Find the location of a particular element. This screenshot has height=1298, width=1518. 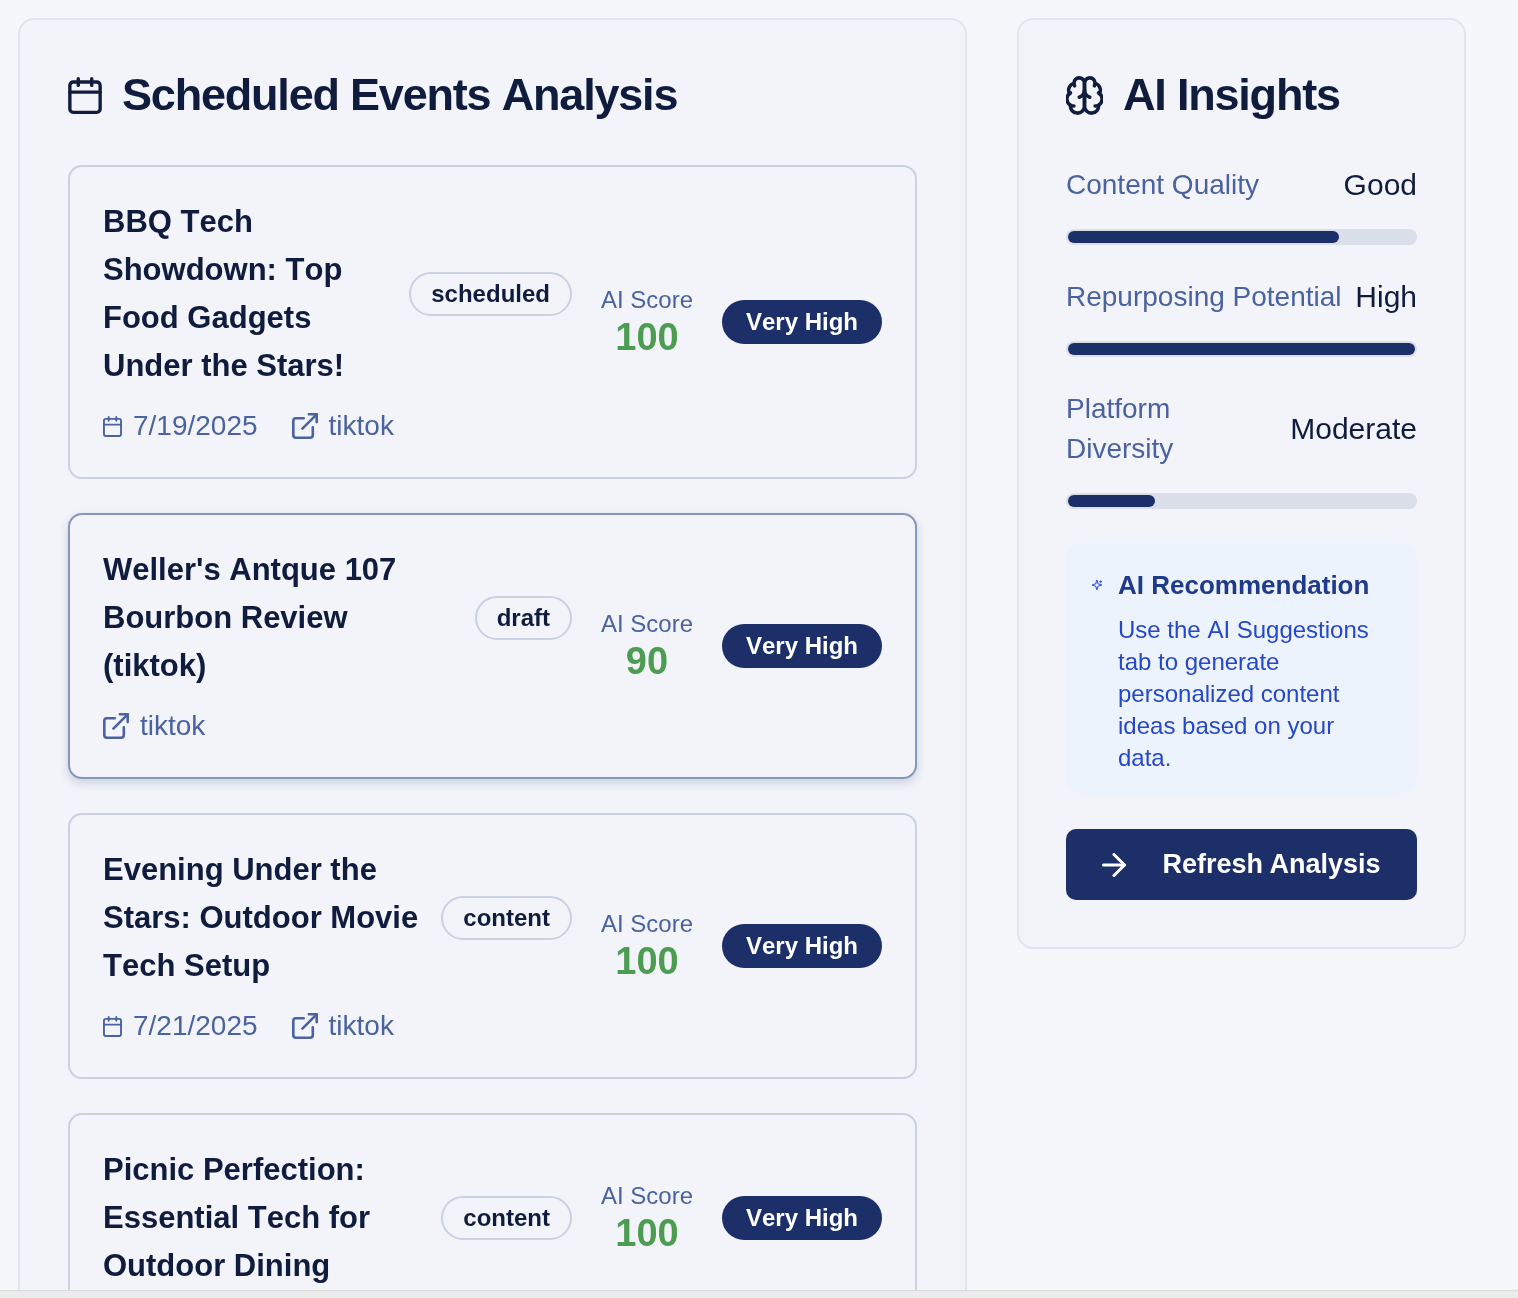

event-date: 7/19/2025 is located at coordinates (195, 426).